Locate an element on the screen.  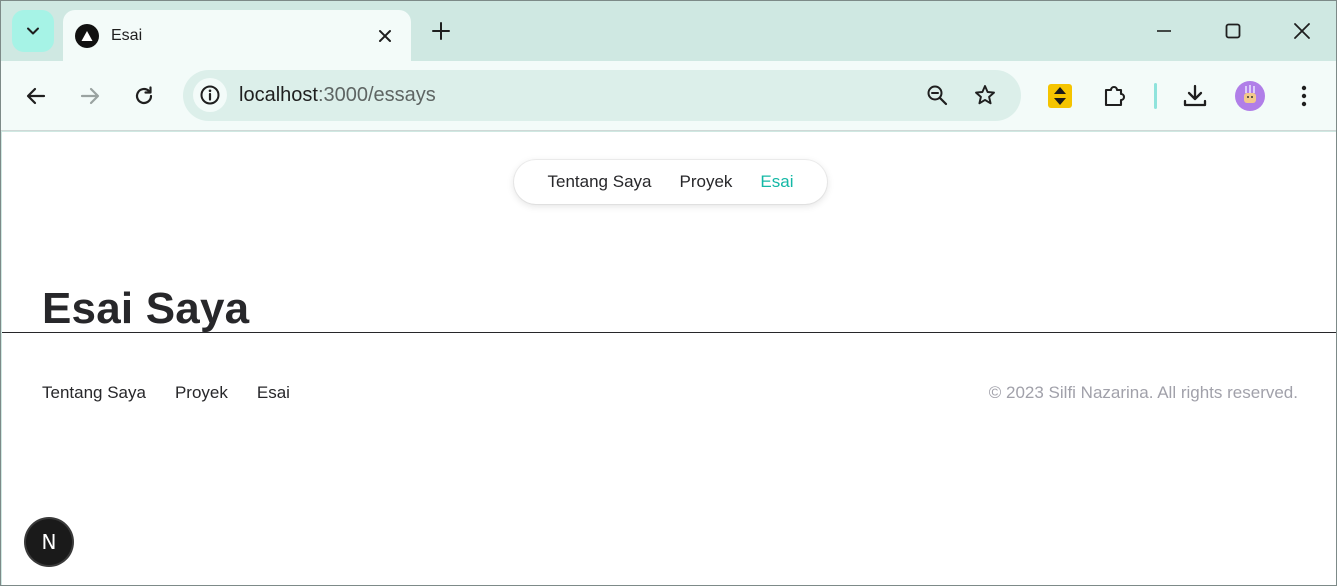
nav-item-esai: Esai is located at coordinates (776, 182).